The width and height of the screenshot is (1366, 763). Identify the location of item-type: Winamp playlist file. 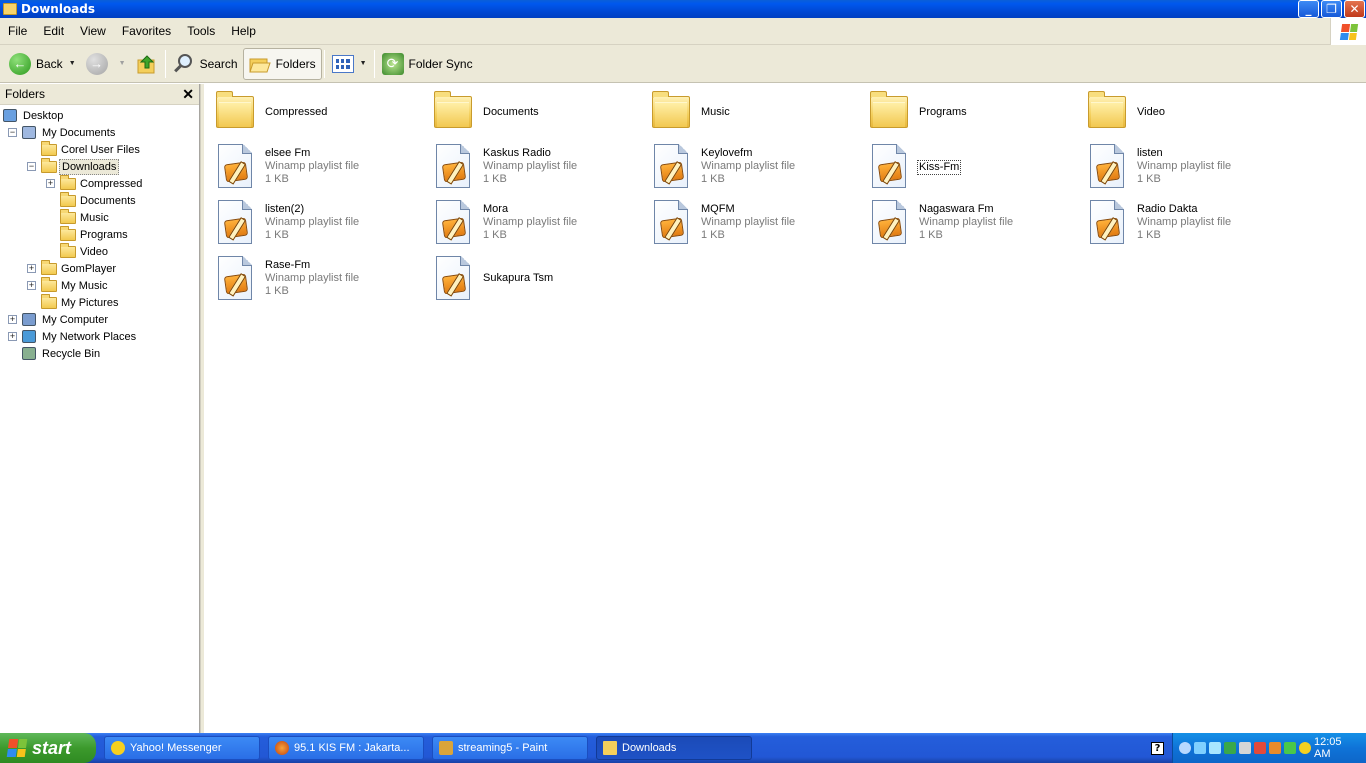
(530, 222).